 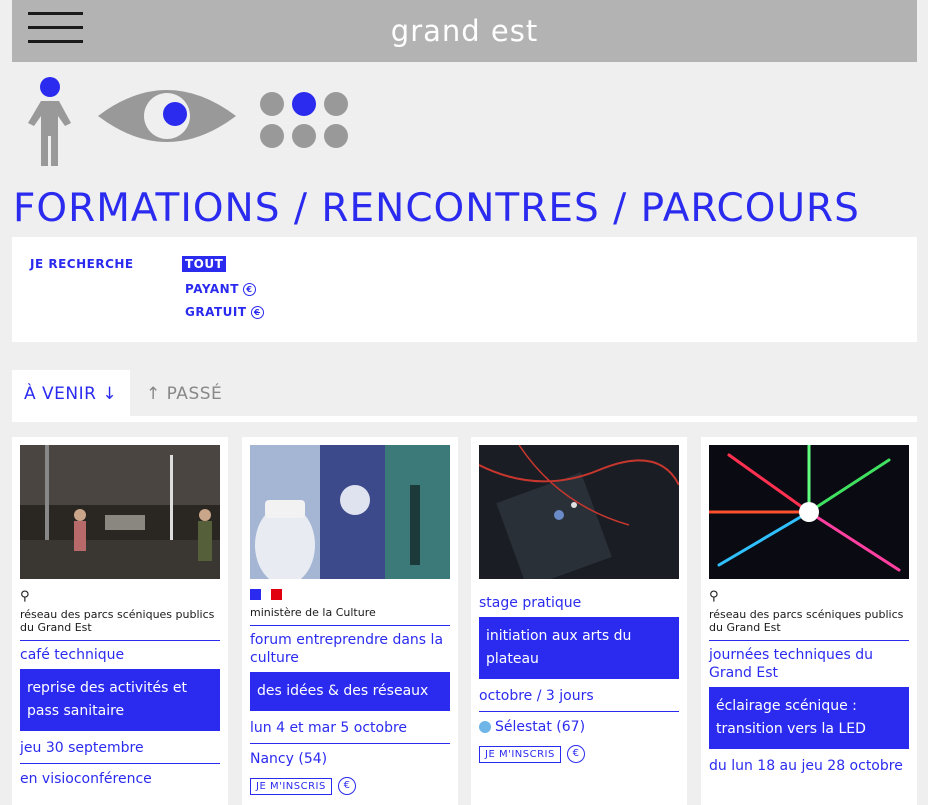 What do you see at coordinates (350, 691) in the screenshot?
I see `event-title: des idées & des réseaux` at bounding box center [350, 691].